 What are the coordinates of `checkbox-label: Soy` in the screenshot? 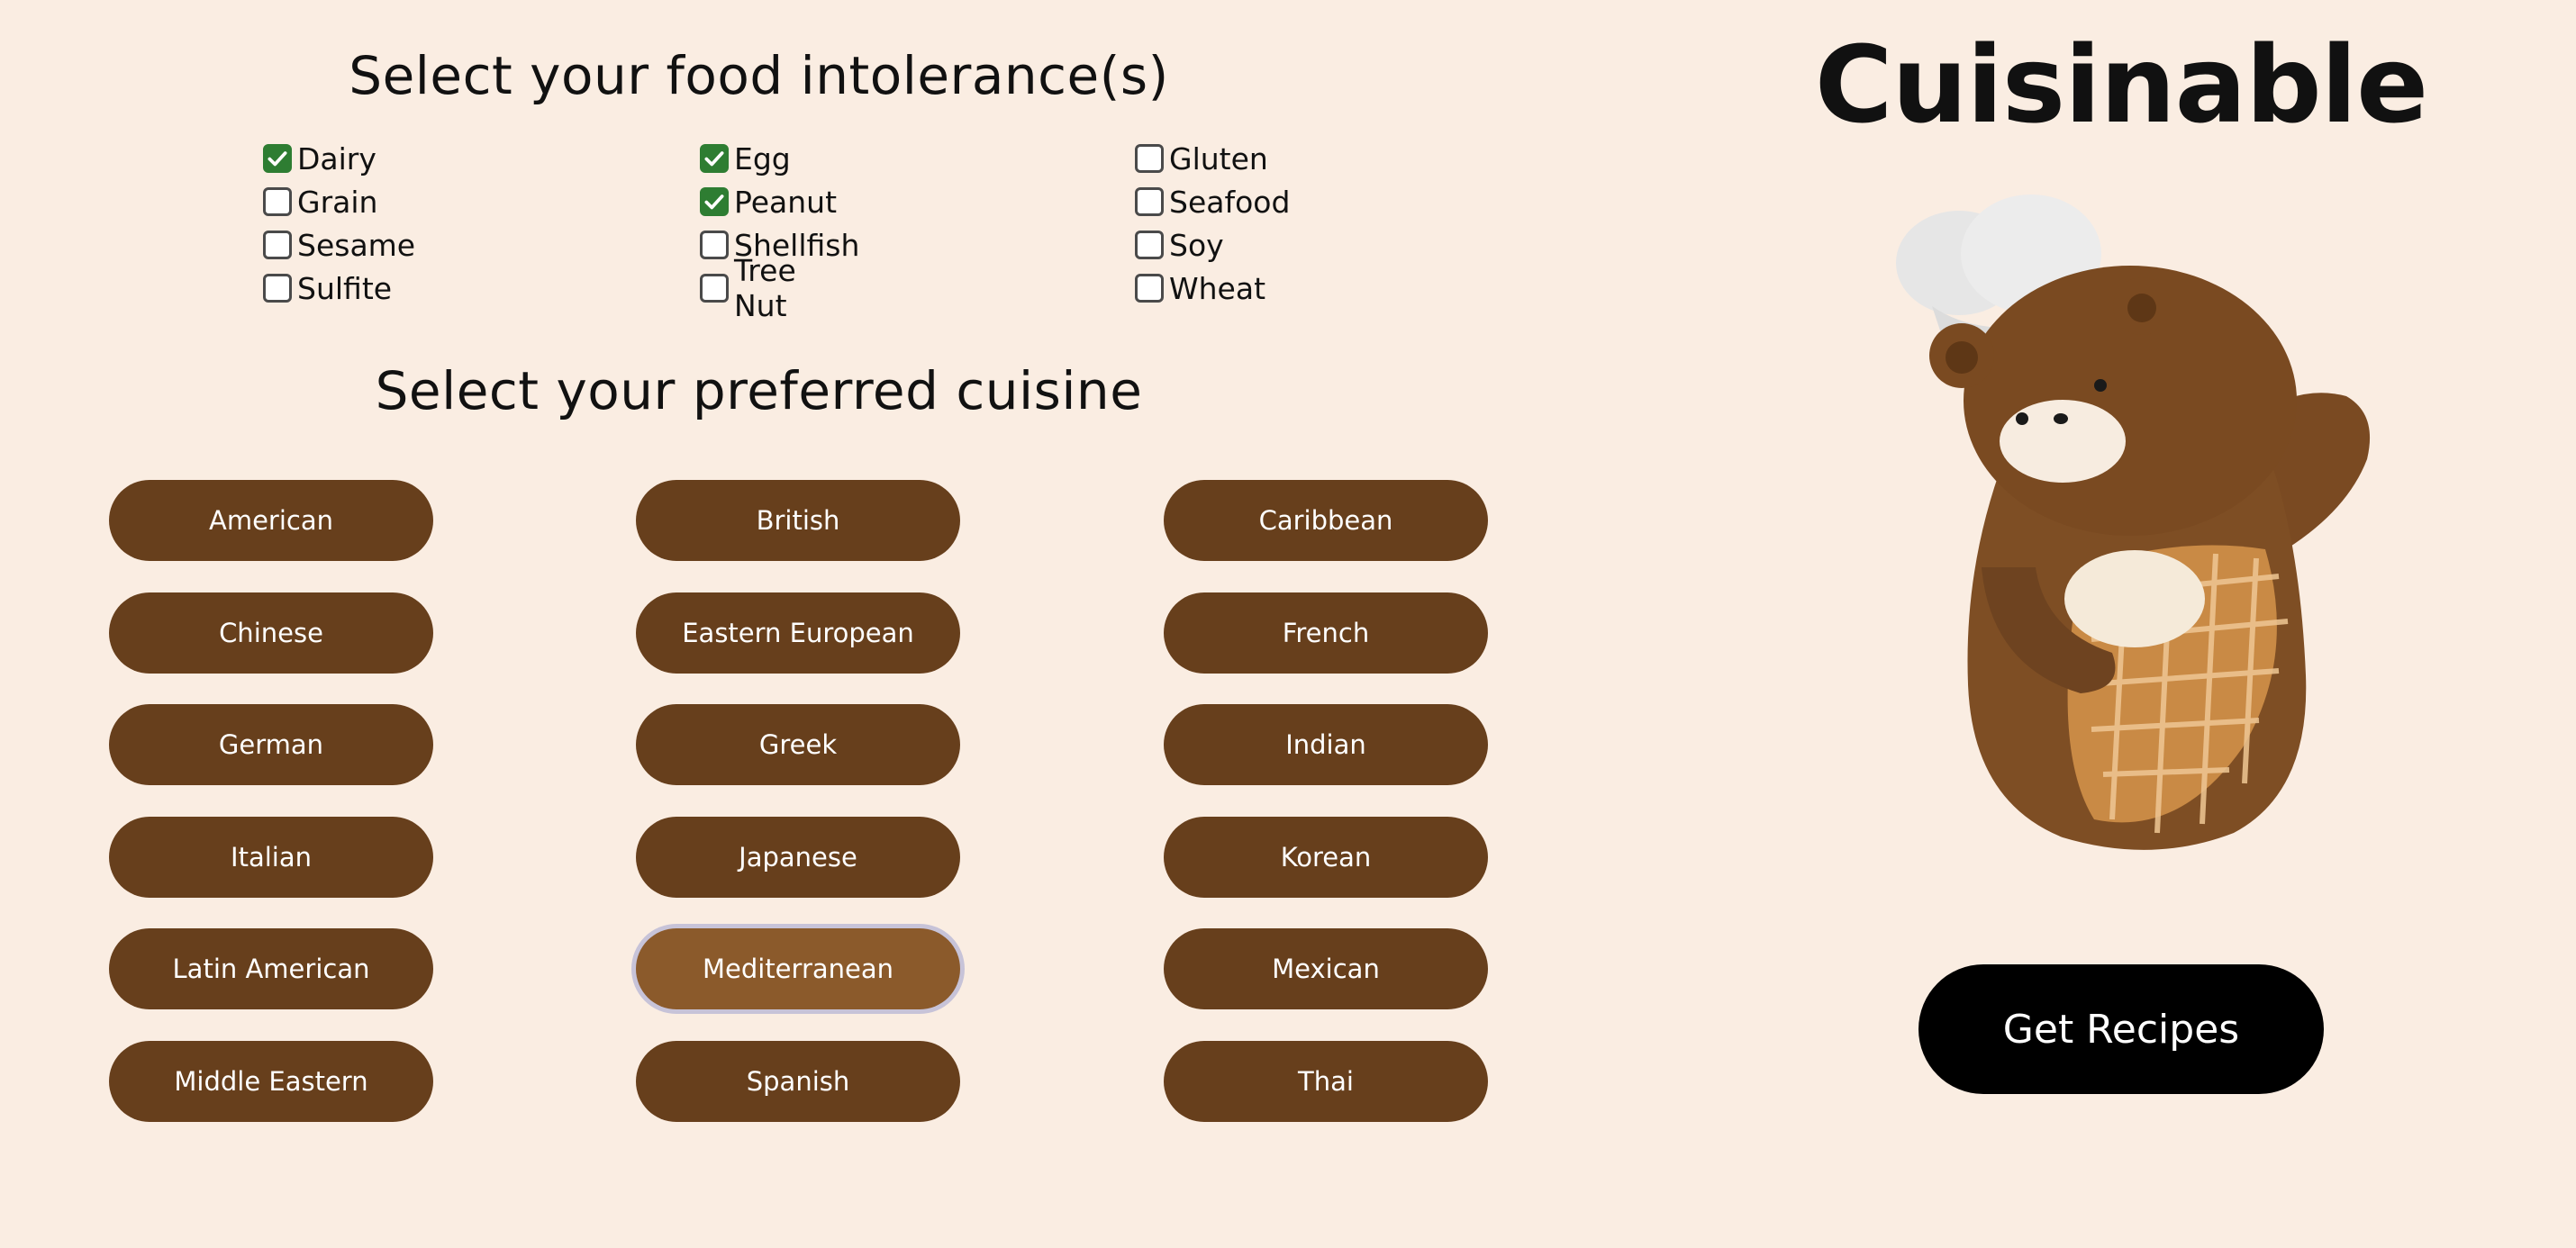 It's located at (1196, 245).